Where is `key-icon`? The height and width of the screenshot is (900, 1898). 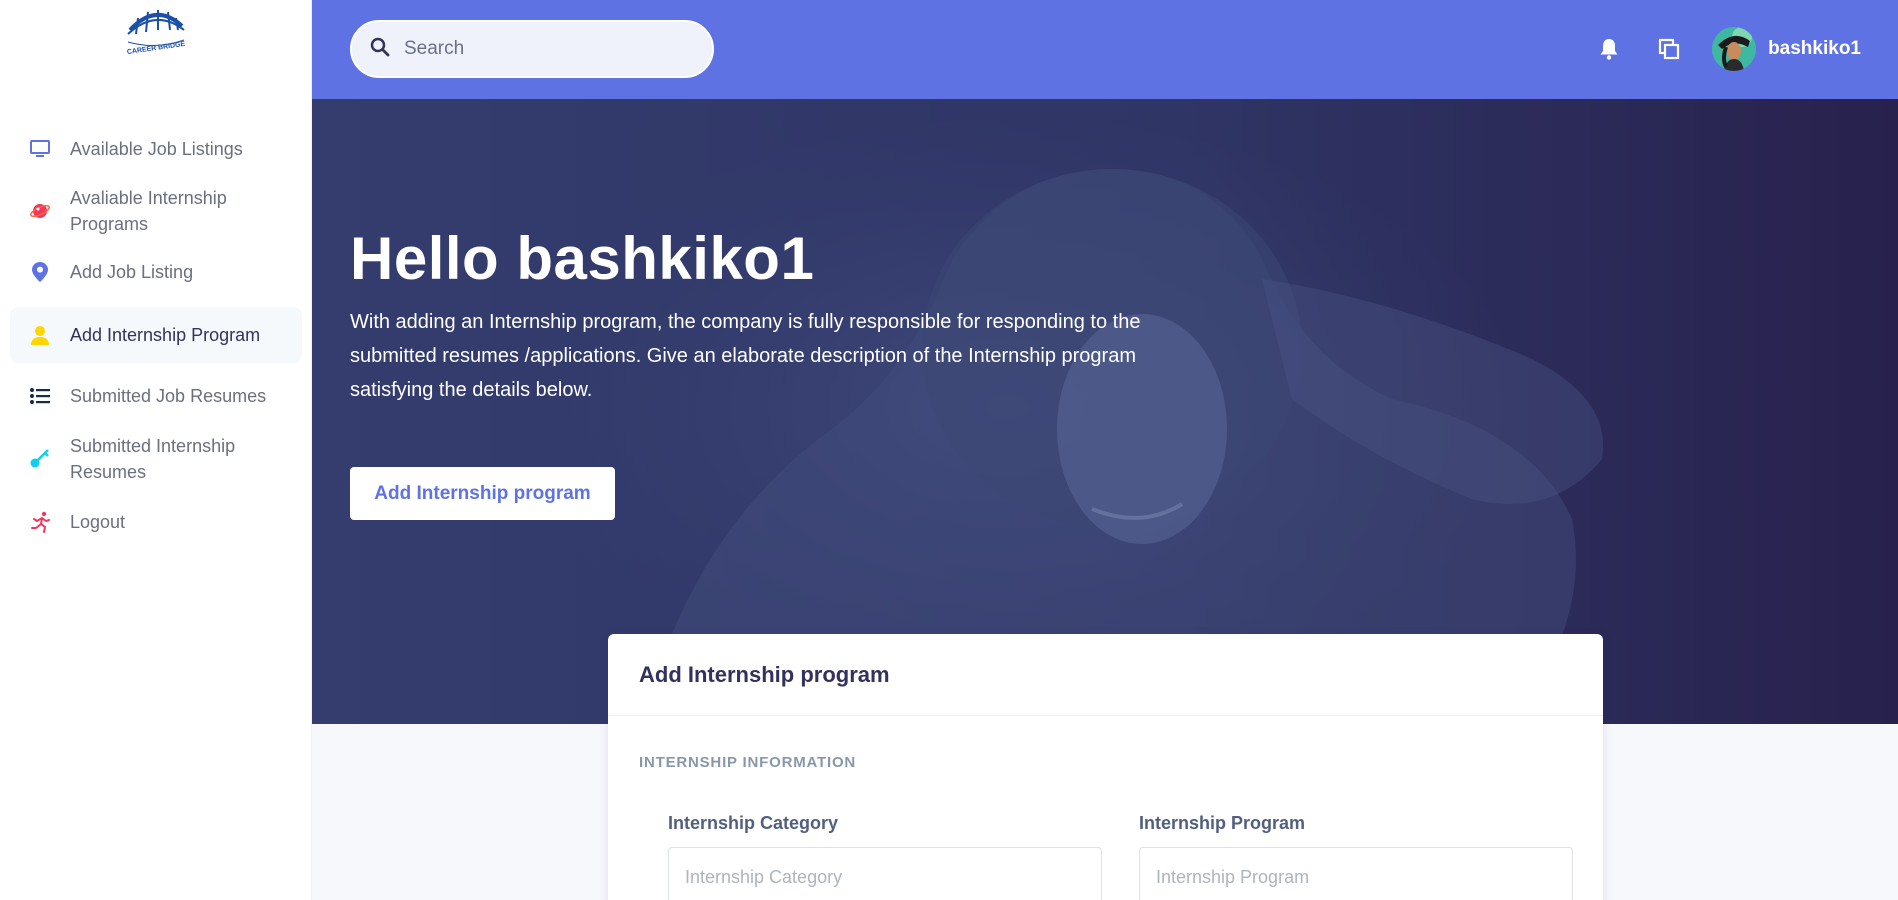
key-icon is located at coordinates (40, 459).